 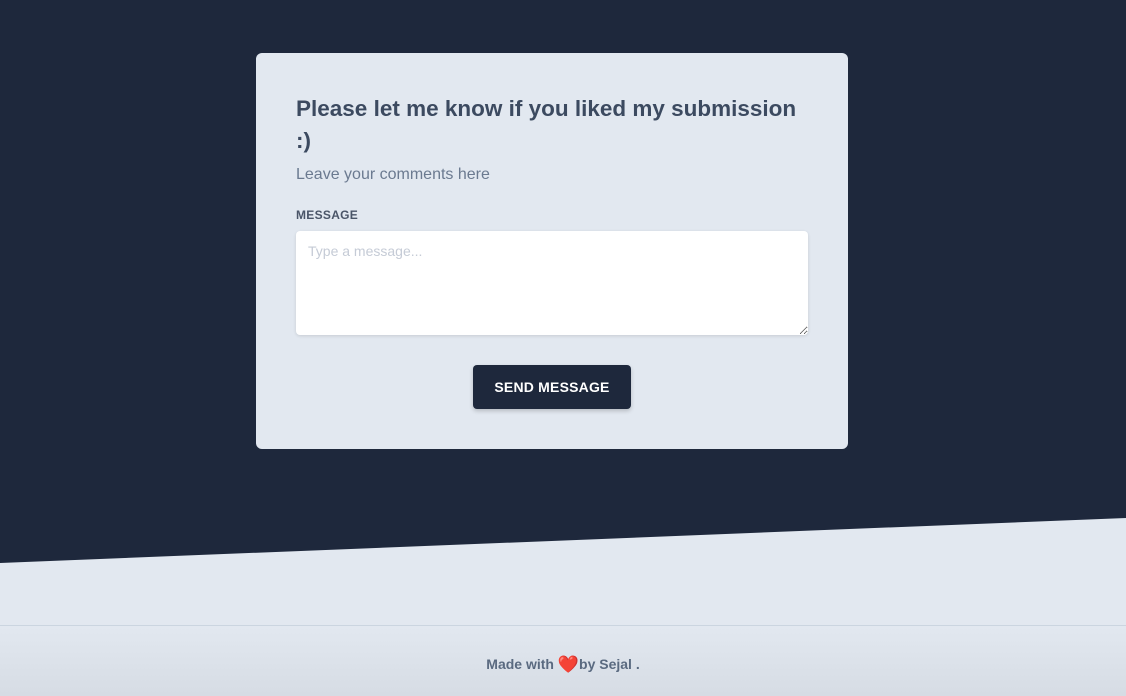 I want to click on footer-suffix: by Sejal ., so click(x=609, y=664).